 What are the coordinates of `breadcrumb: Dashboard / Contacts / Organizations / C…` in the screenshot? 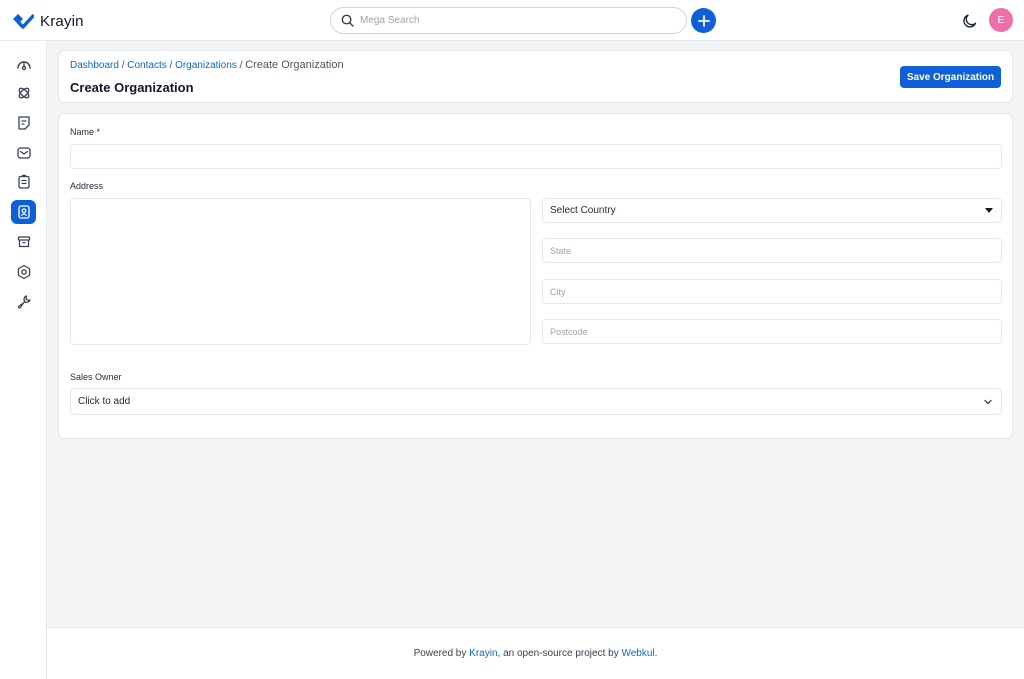 It's located at (207, 65).